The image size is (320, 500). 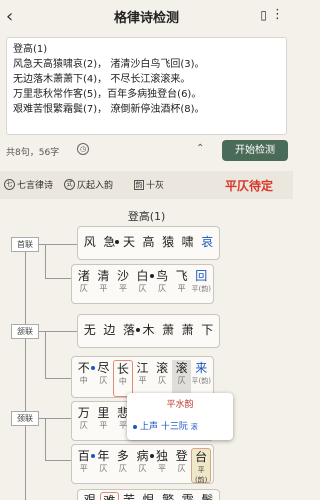 I want to click on char-text: 鬓, so click(x=207, y=496).